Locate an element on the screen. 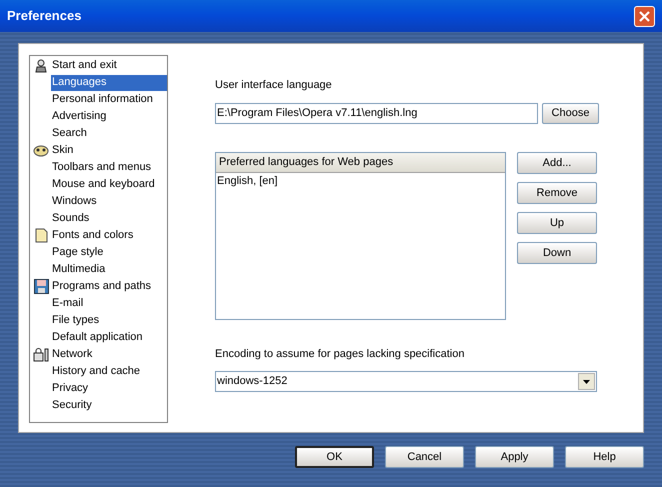  list-action-button: Down is located at coordinates (557, 253).